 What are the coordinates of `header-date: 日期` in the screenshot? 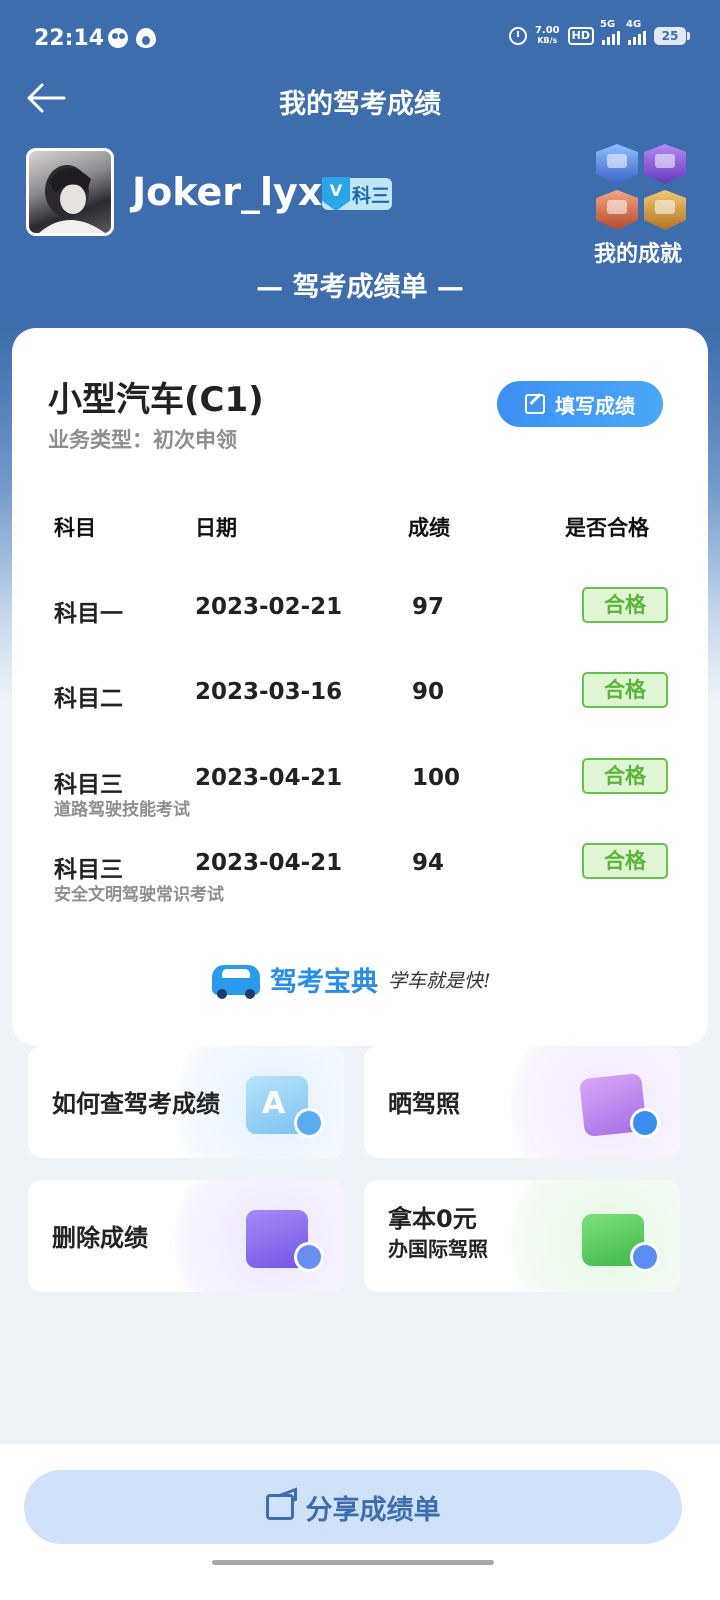 It's located at (216, 528).